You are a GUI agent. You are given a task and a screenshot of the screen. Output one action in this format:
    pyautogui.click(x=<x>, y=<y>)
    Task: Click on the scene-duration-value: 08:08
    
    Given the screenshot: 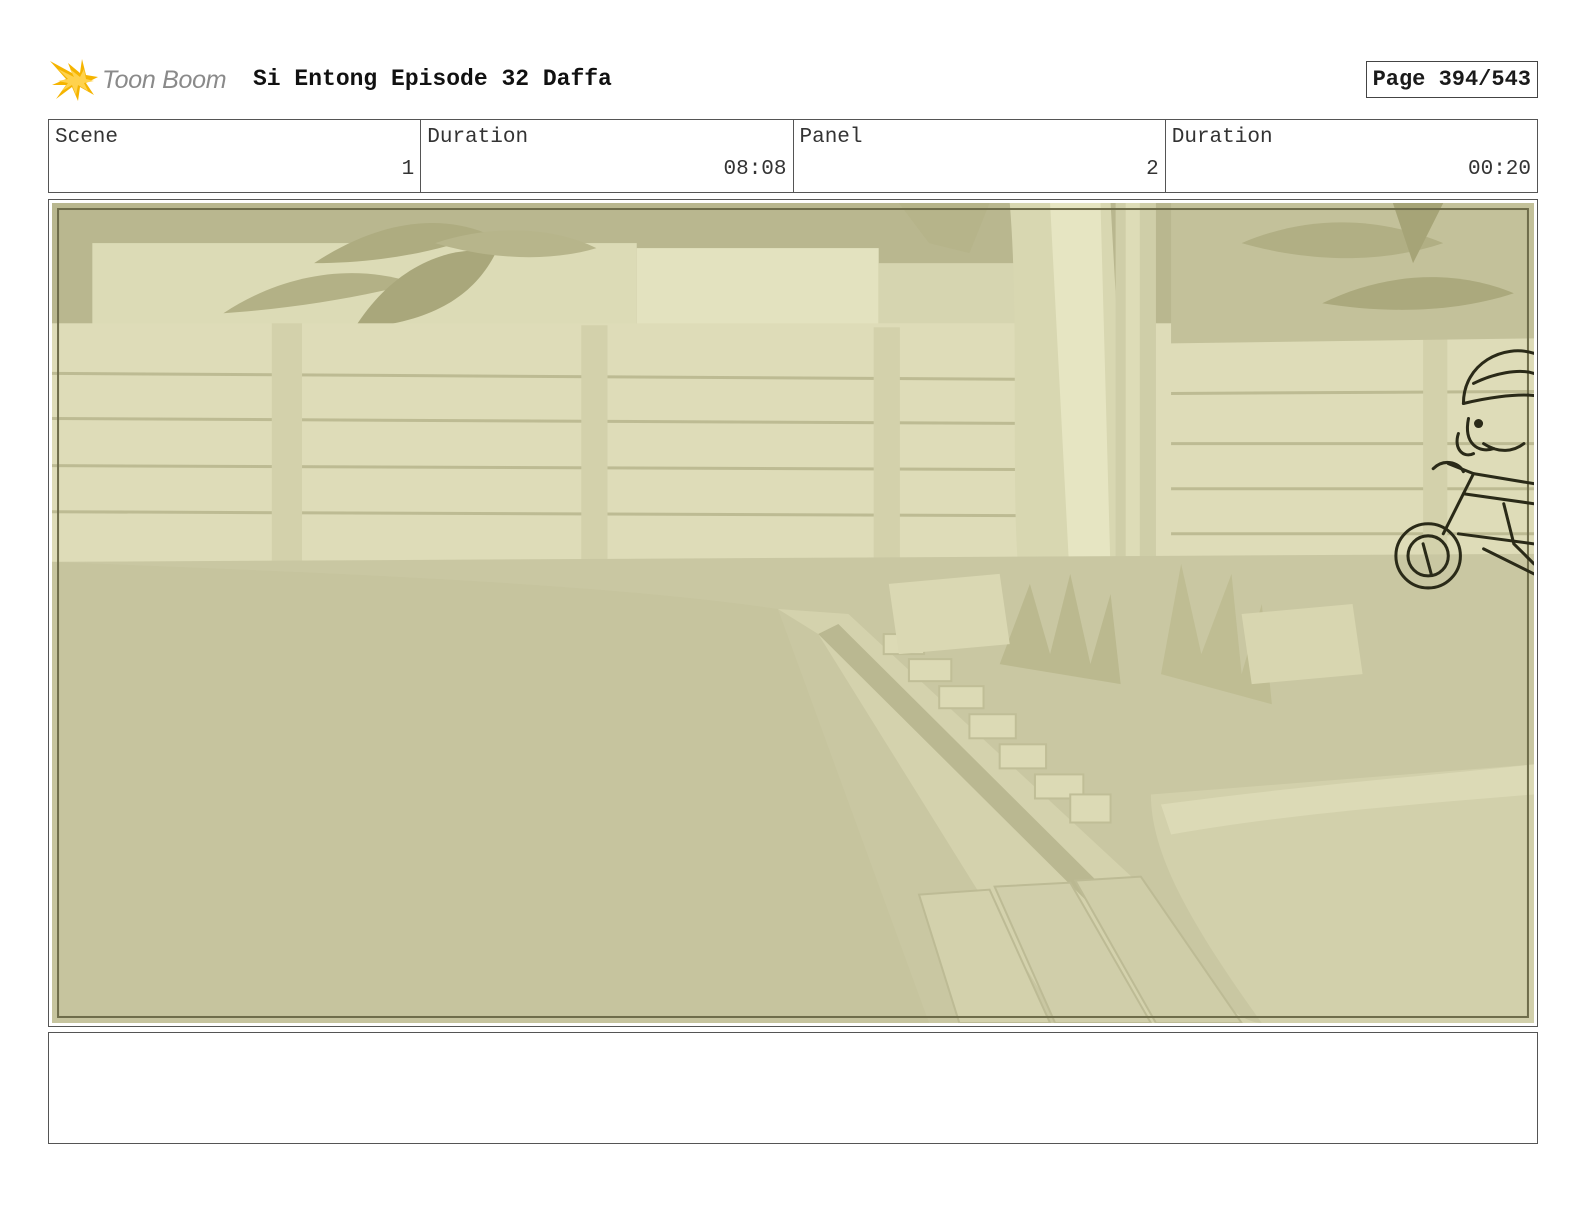 What is the action you would take?
    pyautogui.click(x=755, y=169)
    